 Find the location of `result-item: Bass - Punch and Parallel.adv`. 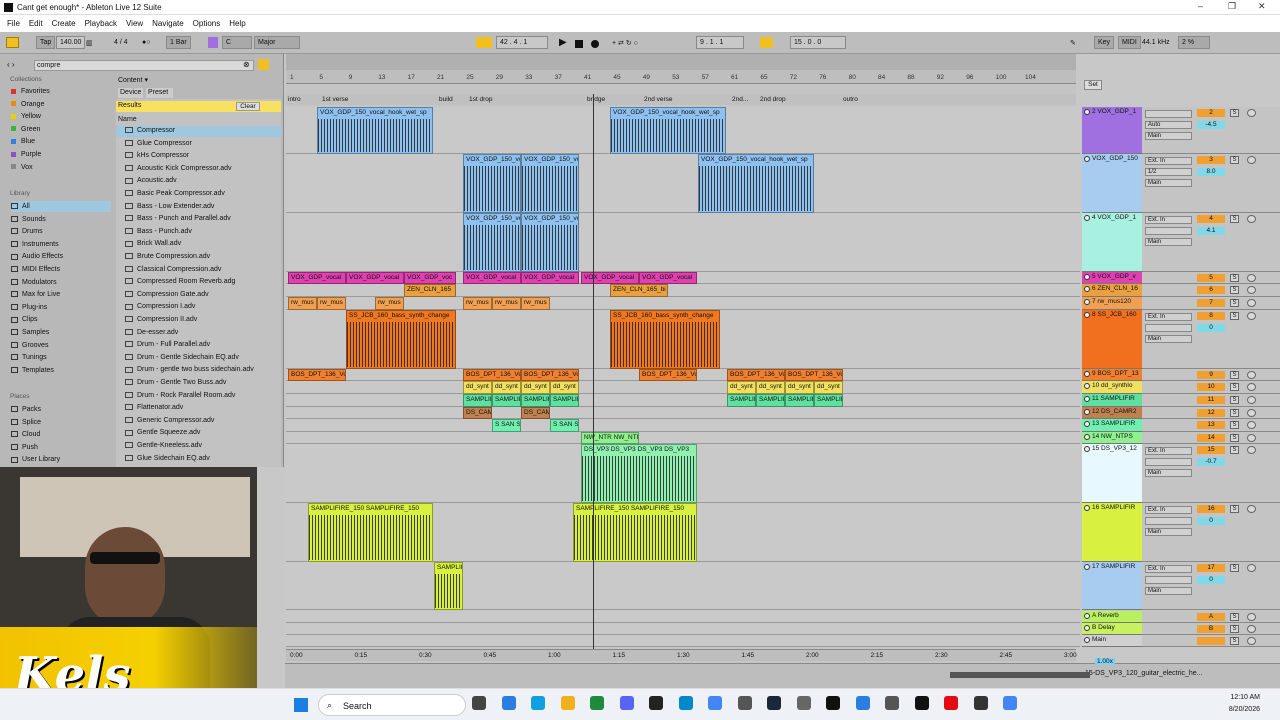

result-item: Bass - Punch and Parallel.adv is located at coordinates (178, 219).